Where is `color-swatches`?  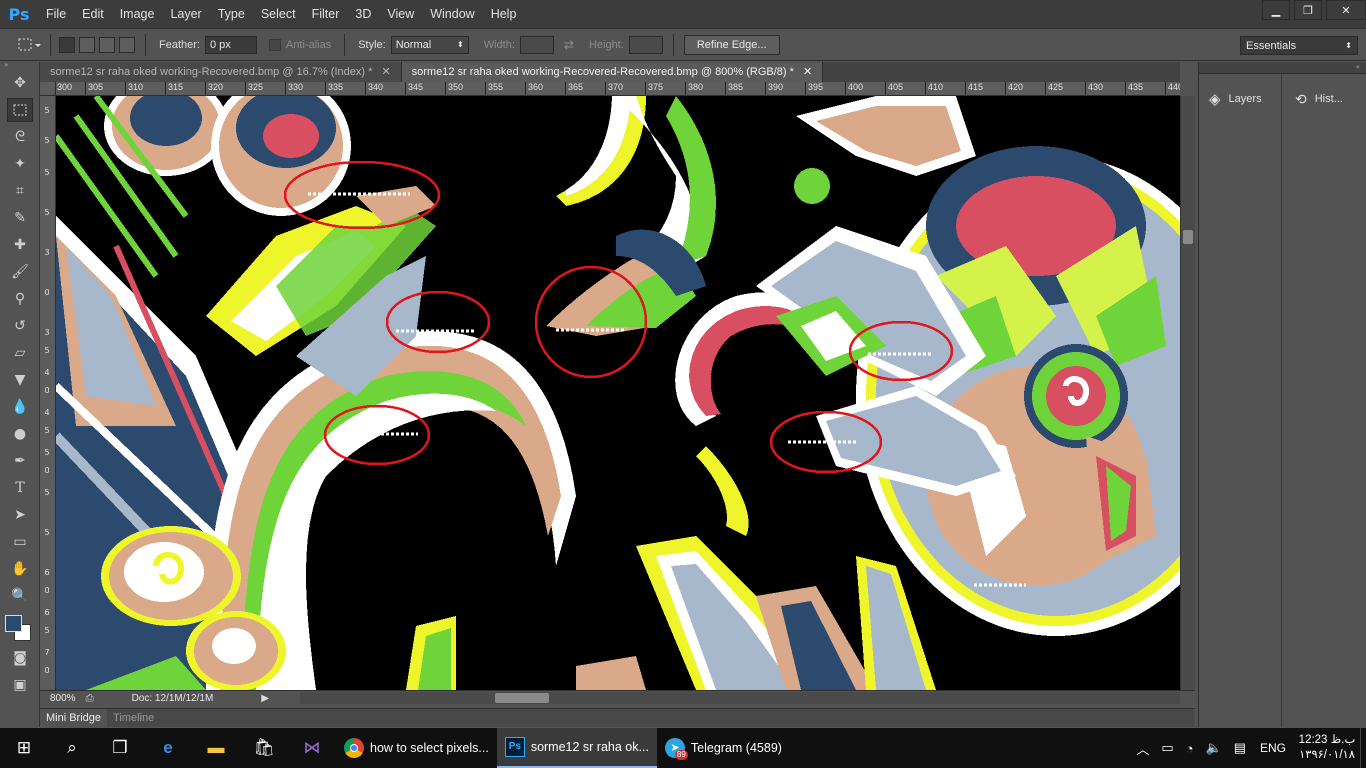 color-swatches is located at coordinates (20, 627).